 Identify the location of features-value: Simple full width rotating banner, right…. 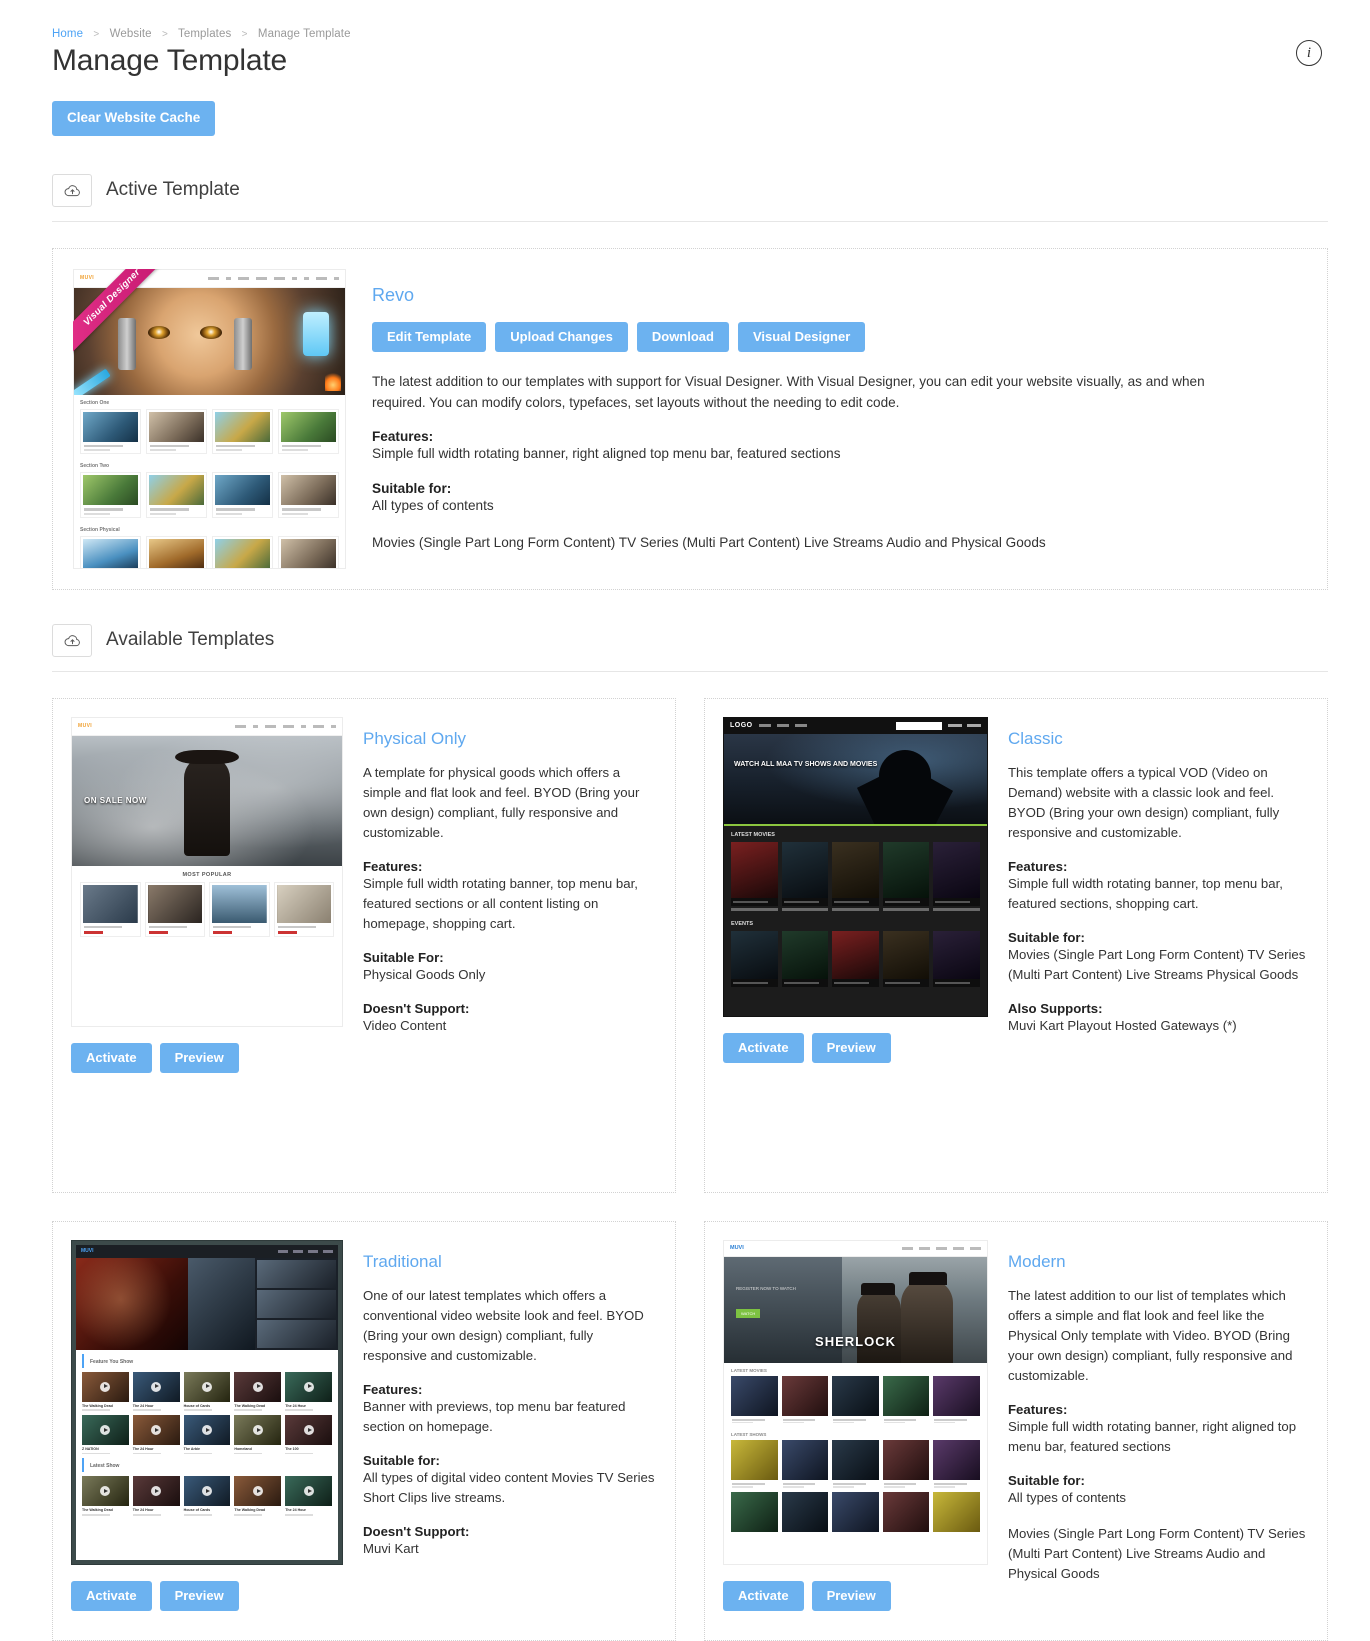
(1152, 1437).